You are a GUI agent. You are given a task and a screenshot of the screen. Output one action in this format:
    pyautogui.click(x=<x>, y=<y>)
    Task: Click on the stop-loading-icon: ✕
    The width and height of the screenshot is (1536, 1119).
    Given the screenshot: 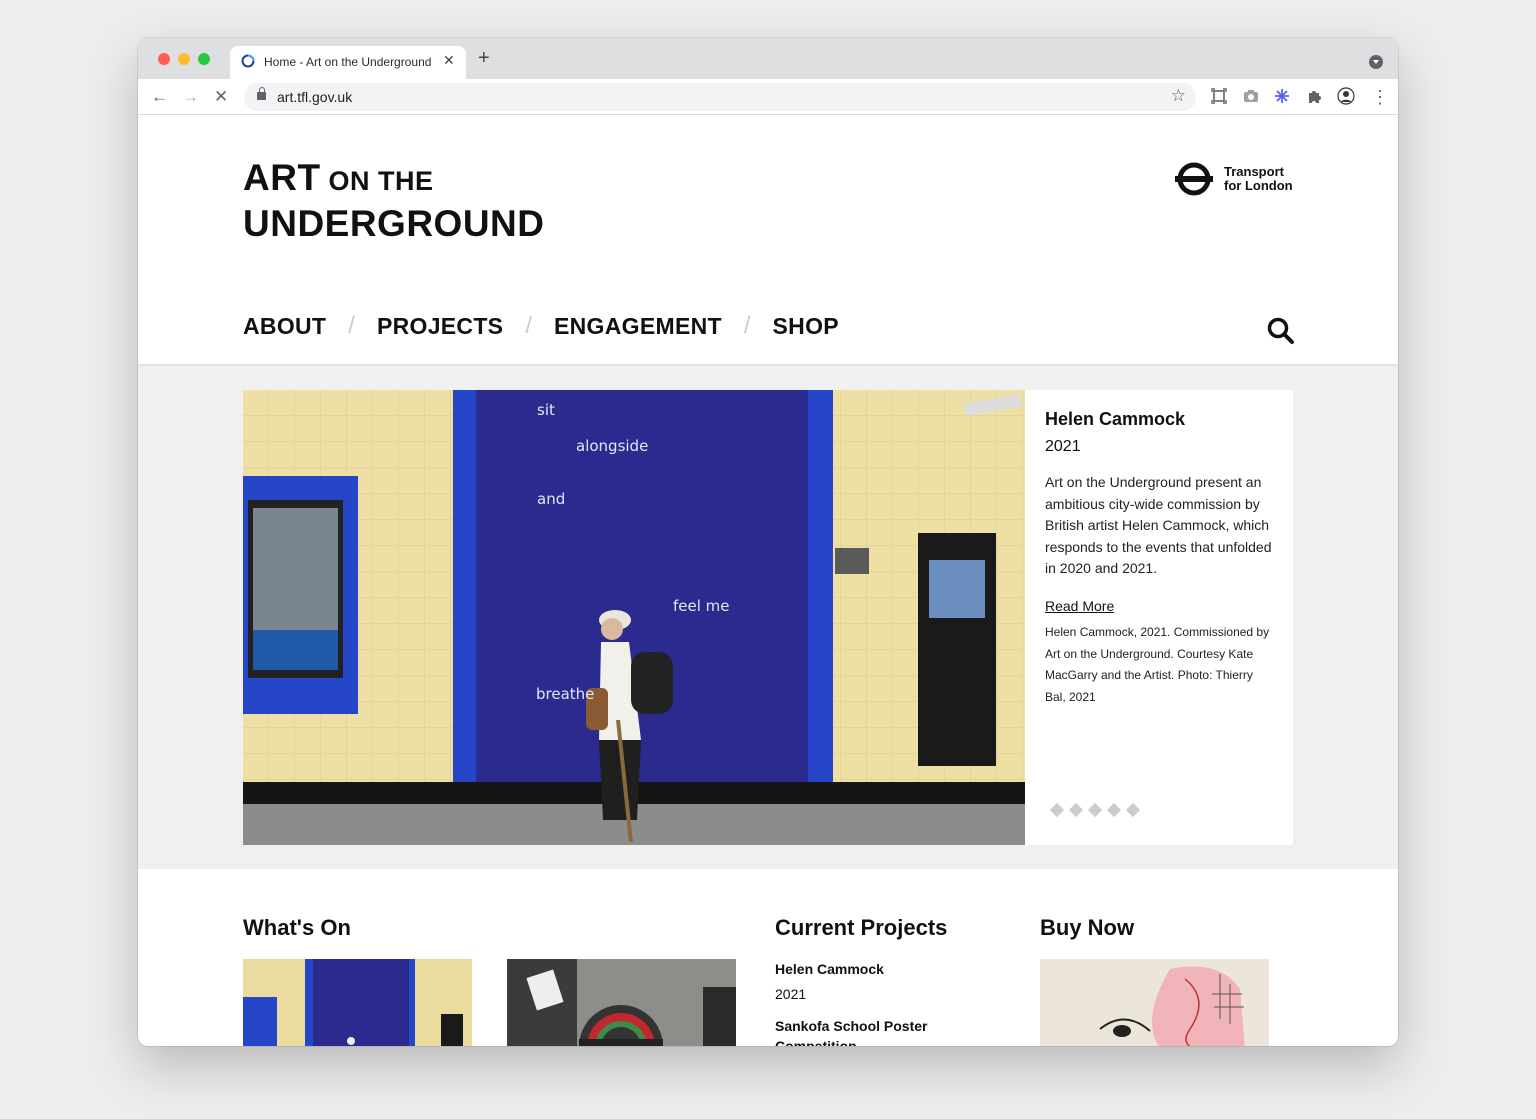 What is the action you would take?
    pyautogui.click(x=221, y=97)
    